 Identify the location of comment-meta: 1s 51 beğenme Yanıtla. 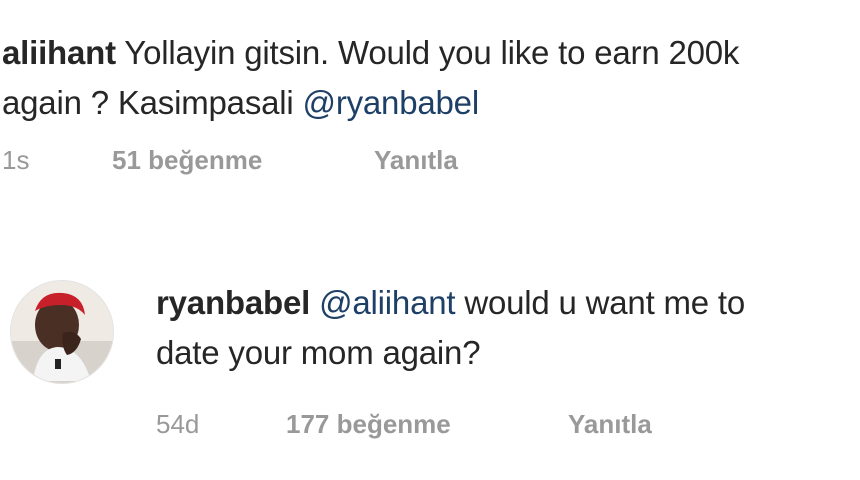
(431, 160).